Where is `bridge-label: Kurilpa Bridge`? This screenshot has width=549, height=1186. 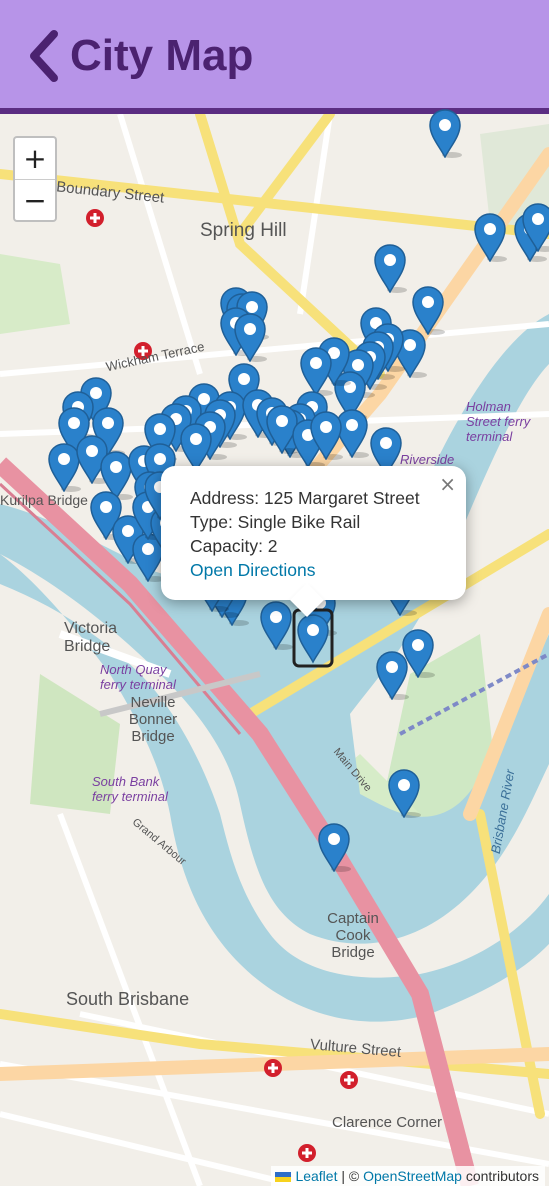 bridge-label: Kurilpa Bridge is located at coordinates (44, 500).